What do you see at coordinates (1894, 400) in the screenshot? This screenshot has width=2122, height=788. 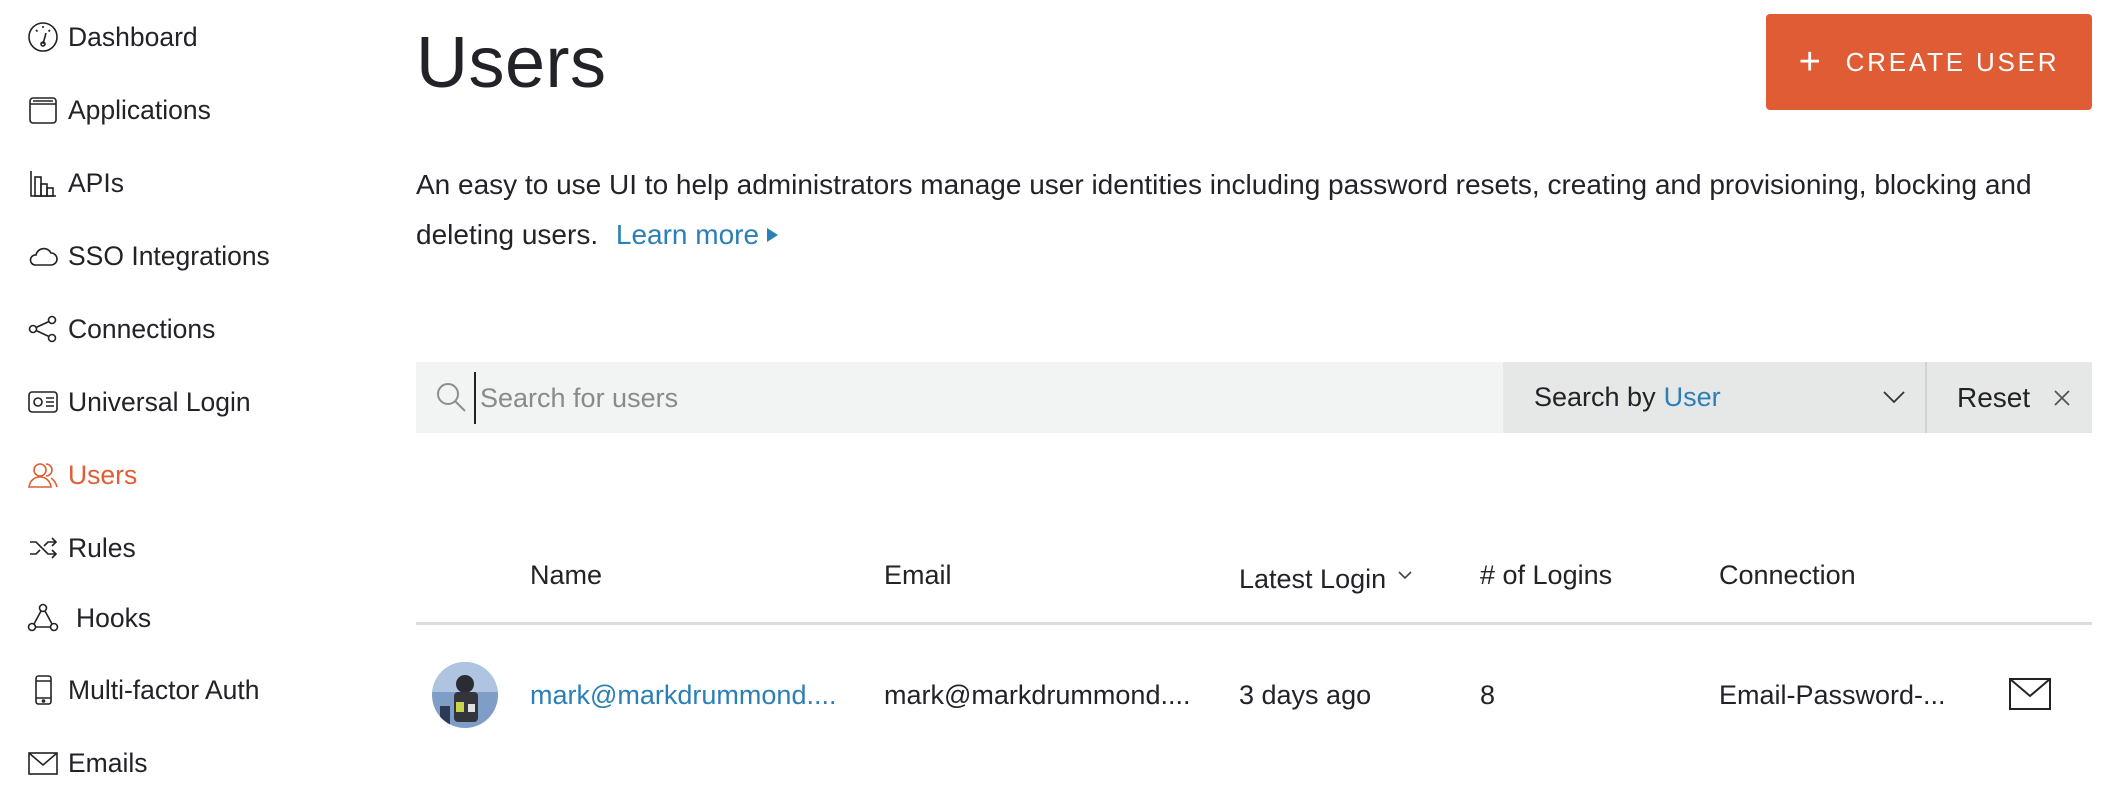 I see `chevron-down-icon` at bounding box center [1894, 400].